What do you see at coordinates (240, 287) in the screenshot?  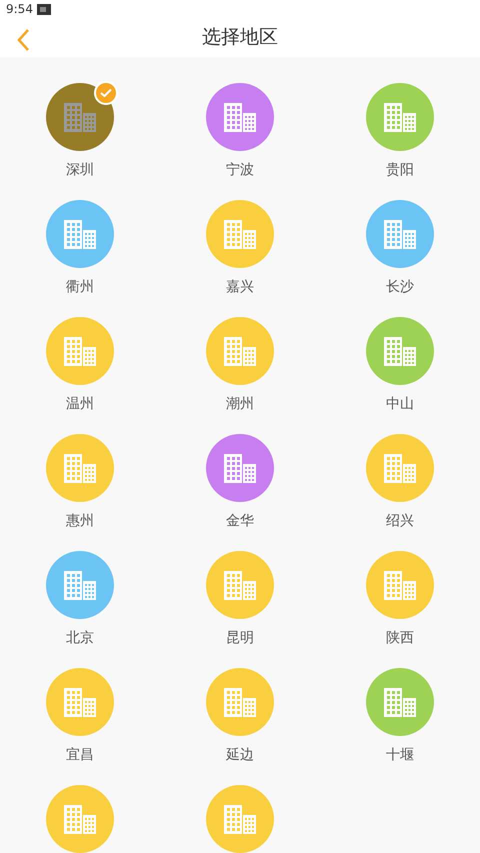 I see `region-name: 嘉兴` at bounding box center [240, 287].